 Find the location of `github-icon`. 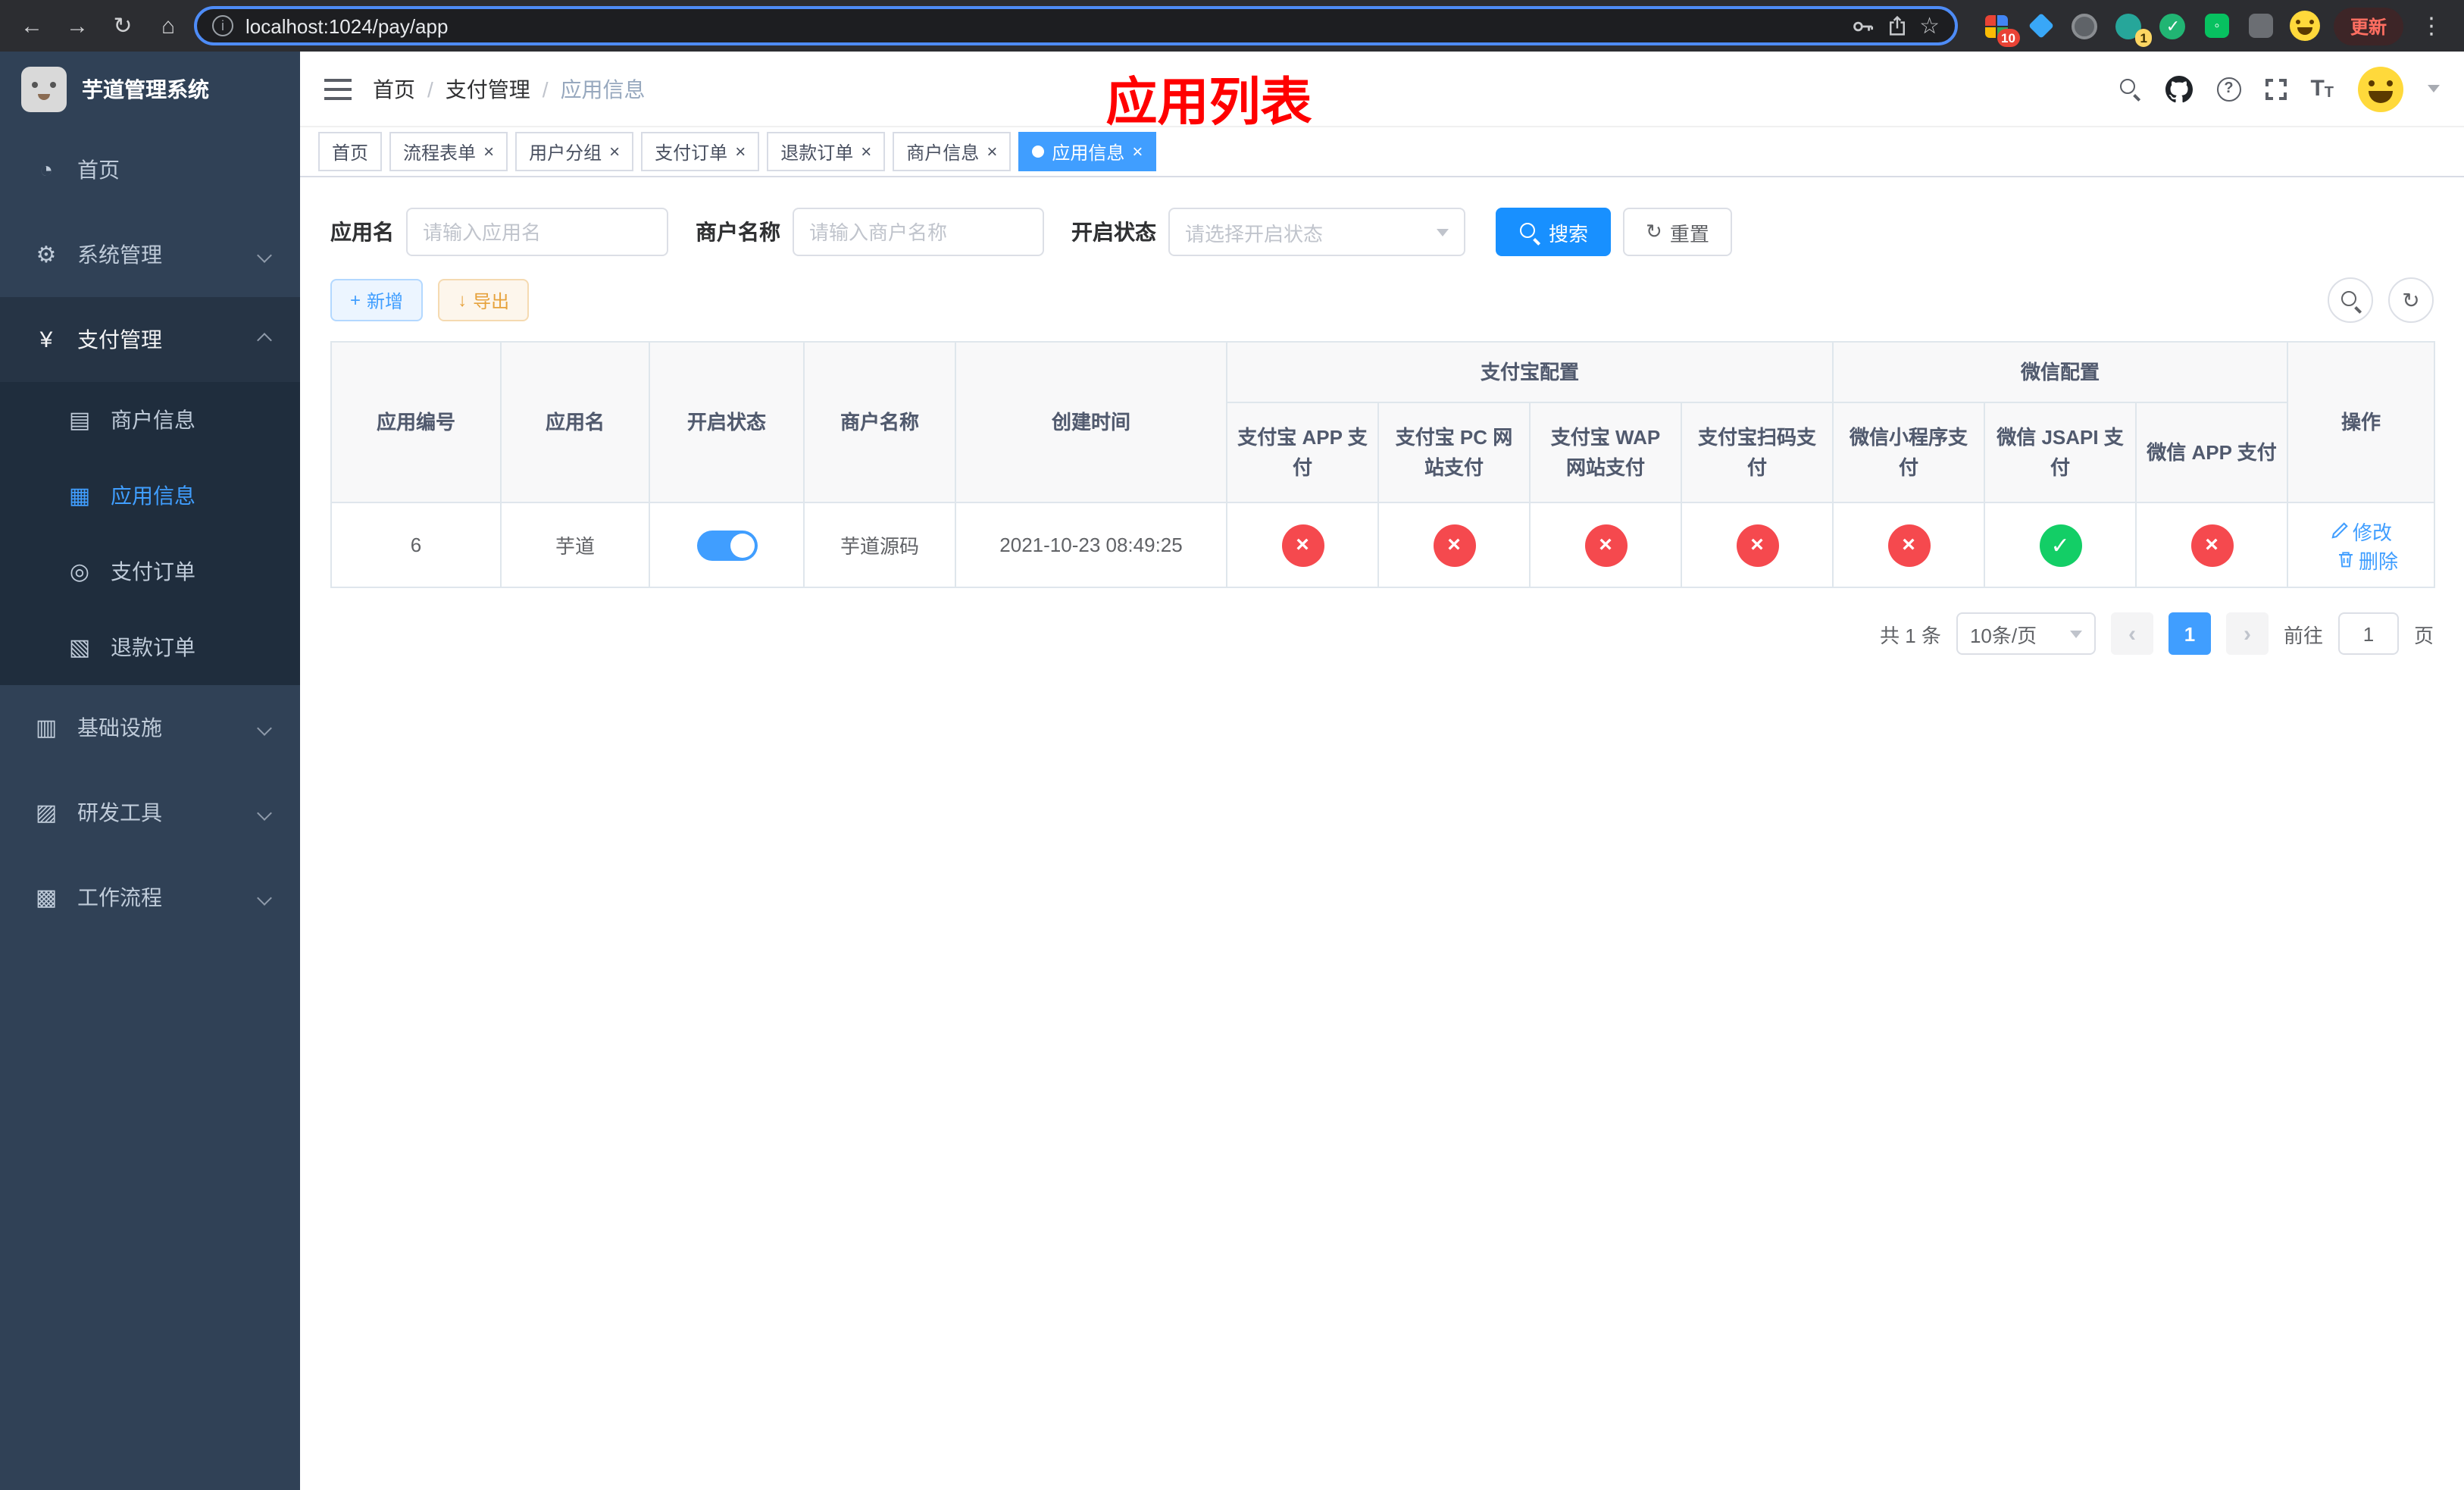

github-icon is located at coordinates (2179, 88).